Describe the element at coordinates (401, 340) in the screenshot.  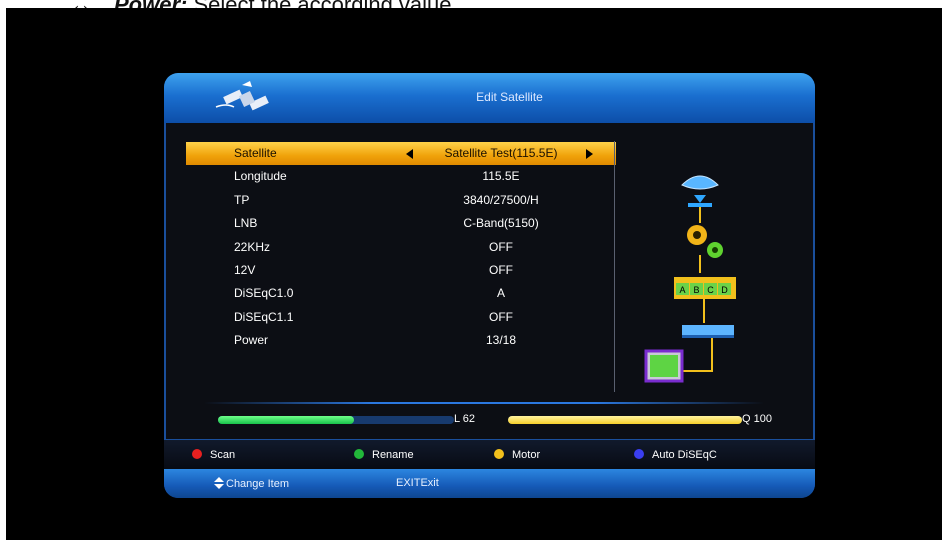
I see `row-power: Power 13/18` at that location.